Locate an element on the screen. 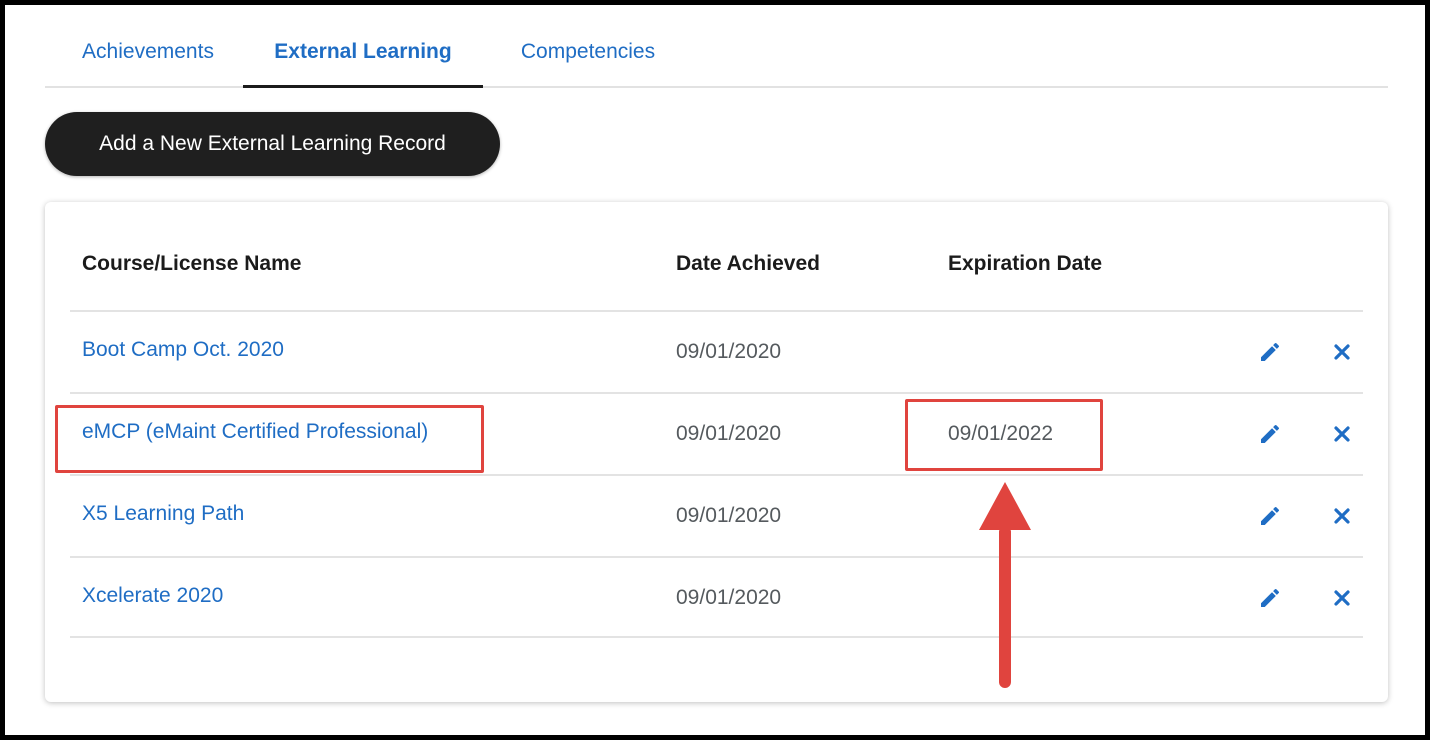 The image size is (1430, 740). table-row: Boot Camp Oct. 2020 09/01/2020 is located at coordinates (716, 351).